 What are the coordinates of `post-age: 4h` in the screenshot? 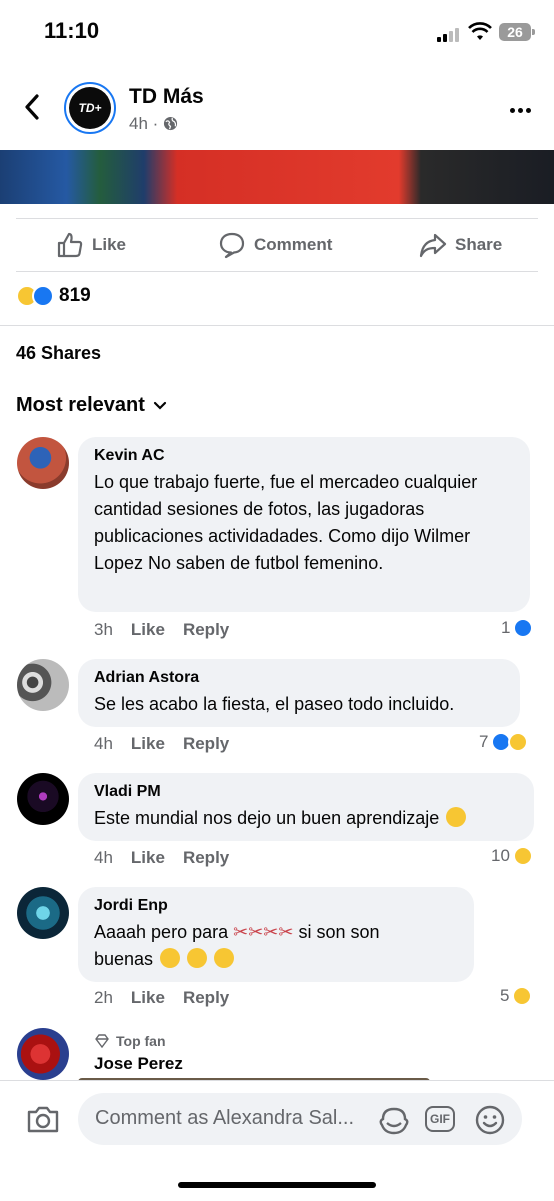 It's located at (138, 123).